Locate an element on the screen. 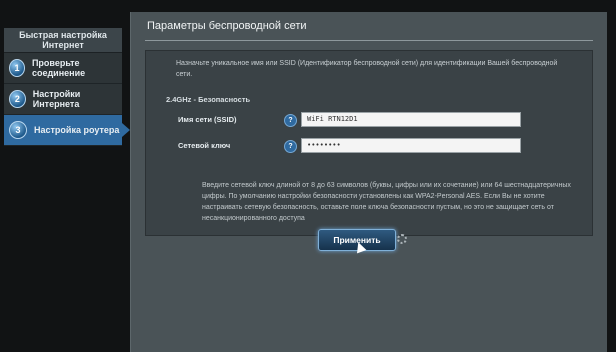 This screenshot has width=616, height=352. sidebar-item-router-setup: 3 Настройка роутера is located at coordinates (67, 130).